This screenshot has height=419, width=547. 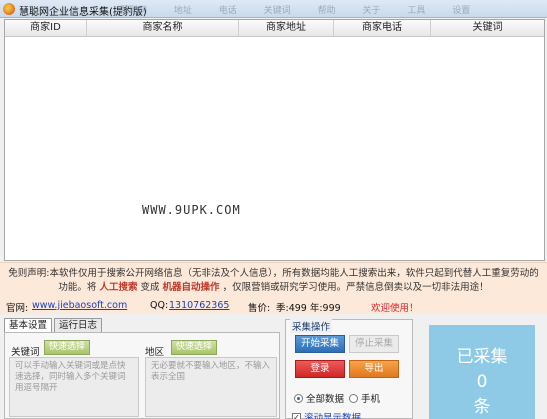 I want to click on counter-label: 已采集, so click(x=482, y=357).